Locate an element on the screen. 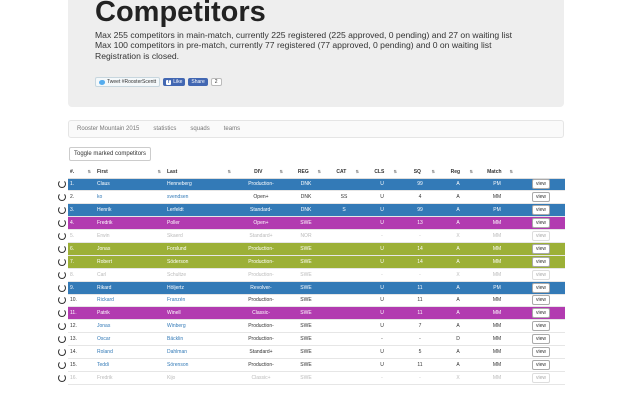  table-row: 12. Jonas Winberg Production- SWE U 7 A MM view is located at coordinates (310, 326).